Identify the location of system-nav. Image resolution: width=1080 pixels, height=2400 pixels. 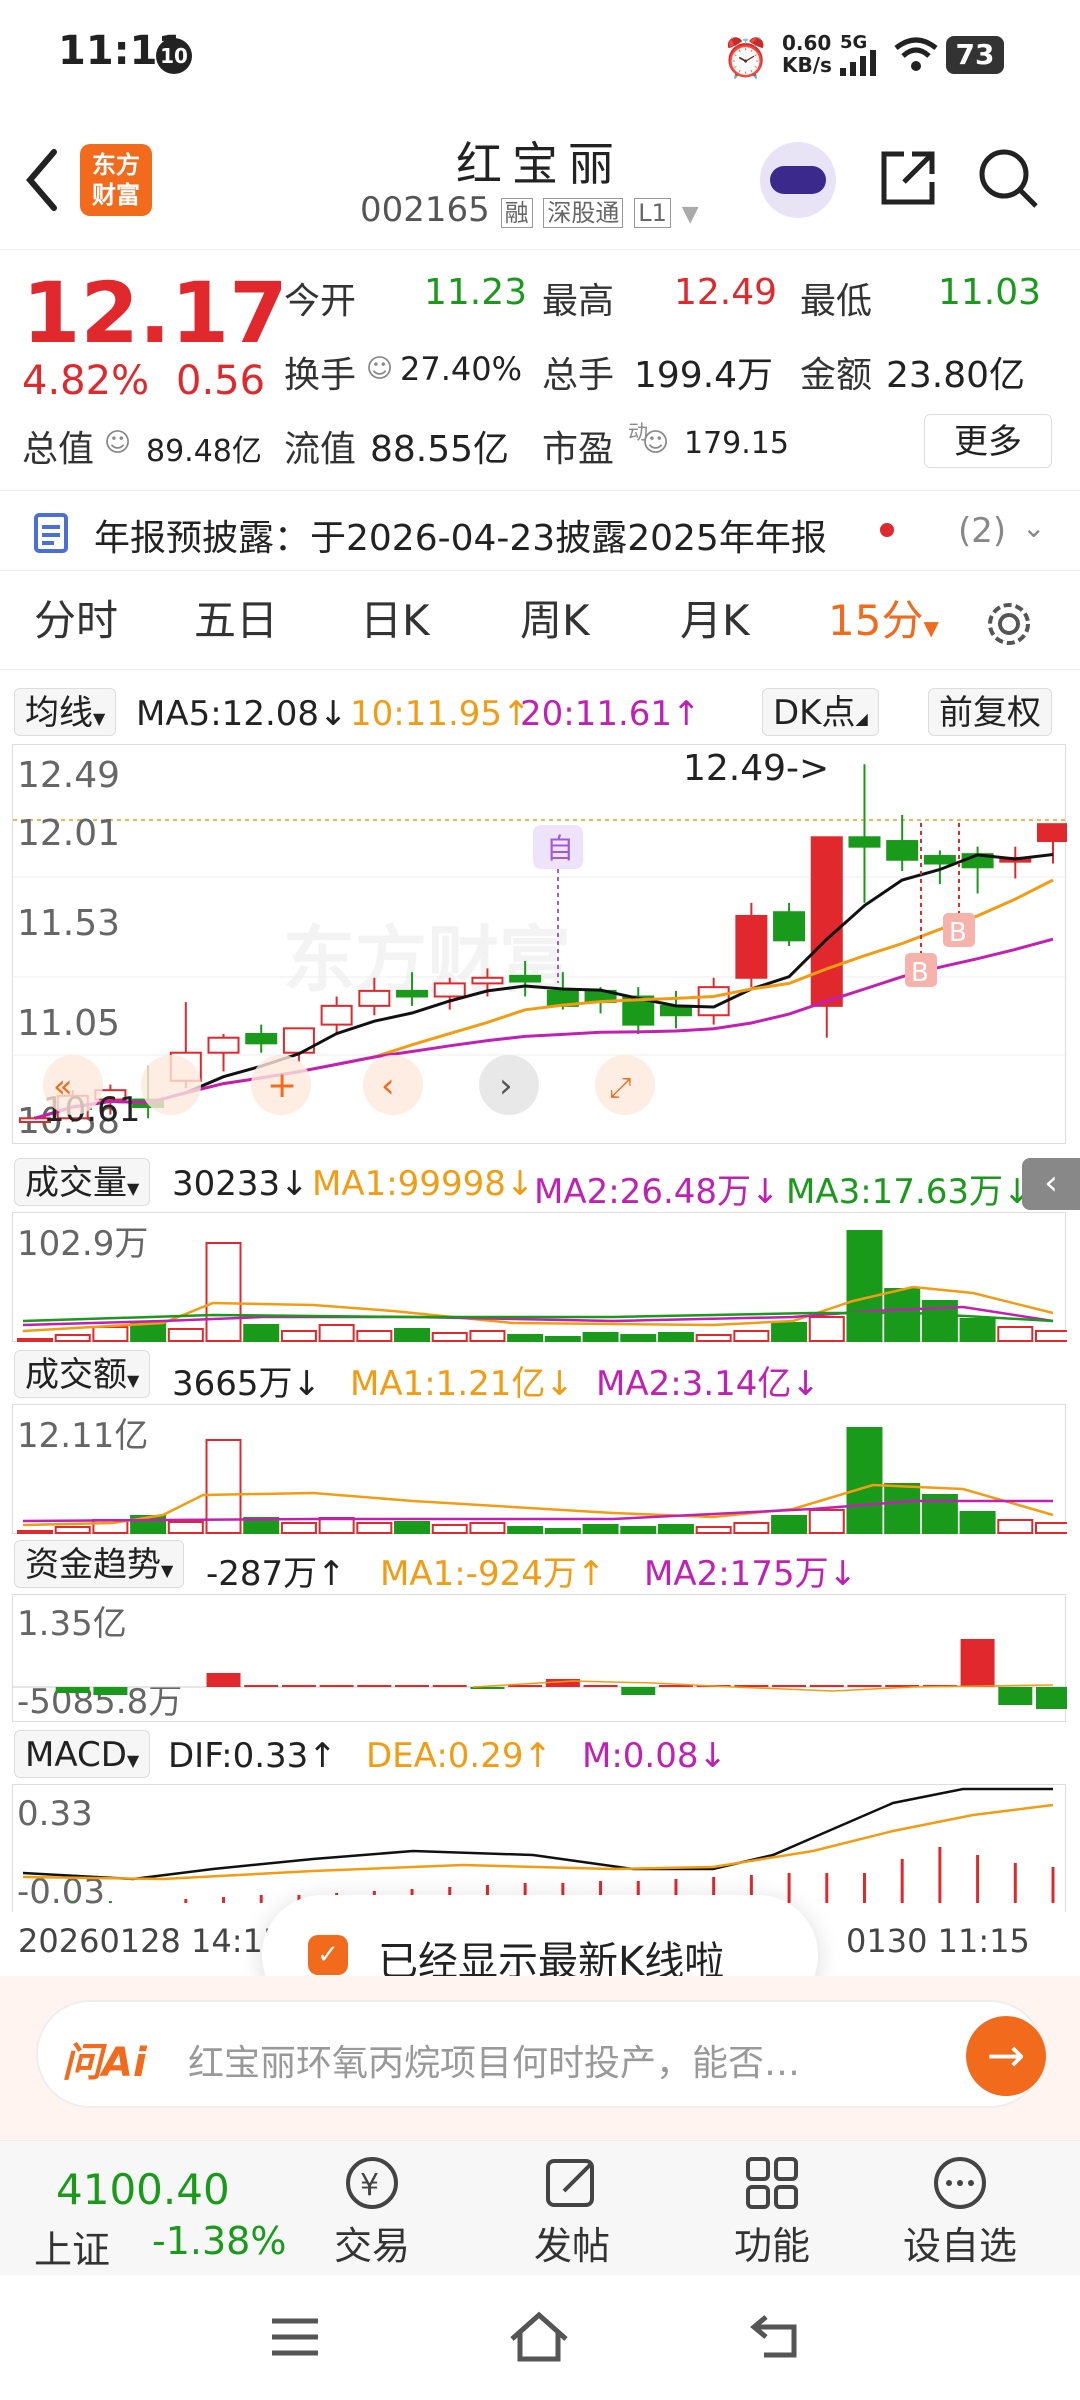
(540, 2337).